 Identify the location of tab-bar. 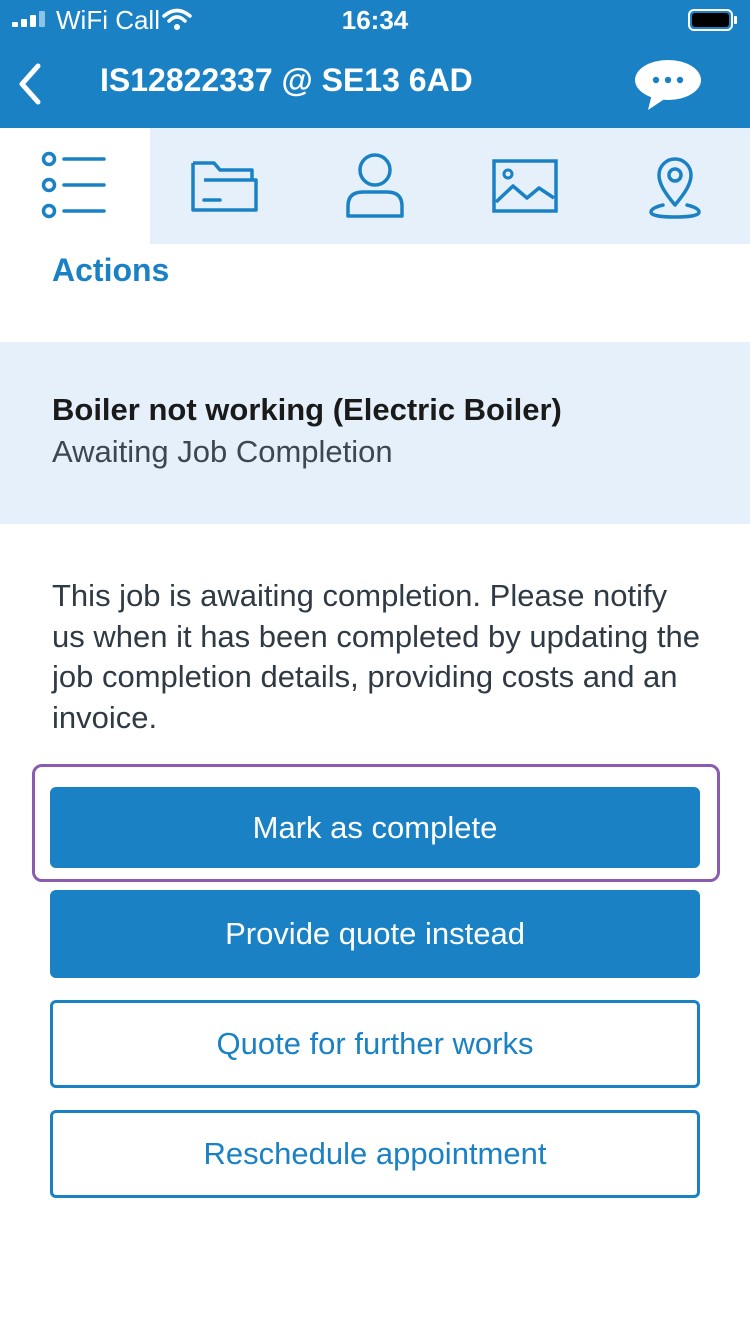
(375, 186).